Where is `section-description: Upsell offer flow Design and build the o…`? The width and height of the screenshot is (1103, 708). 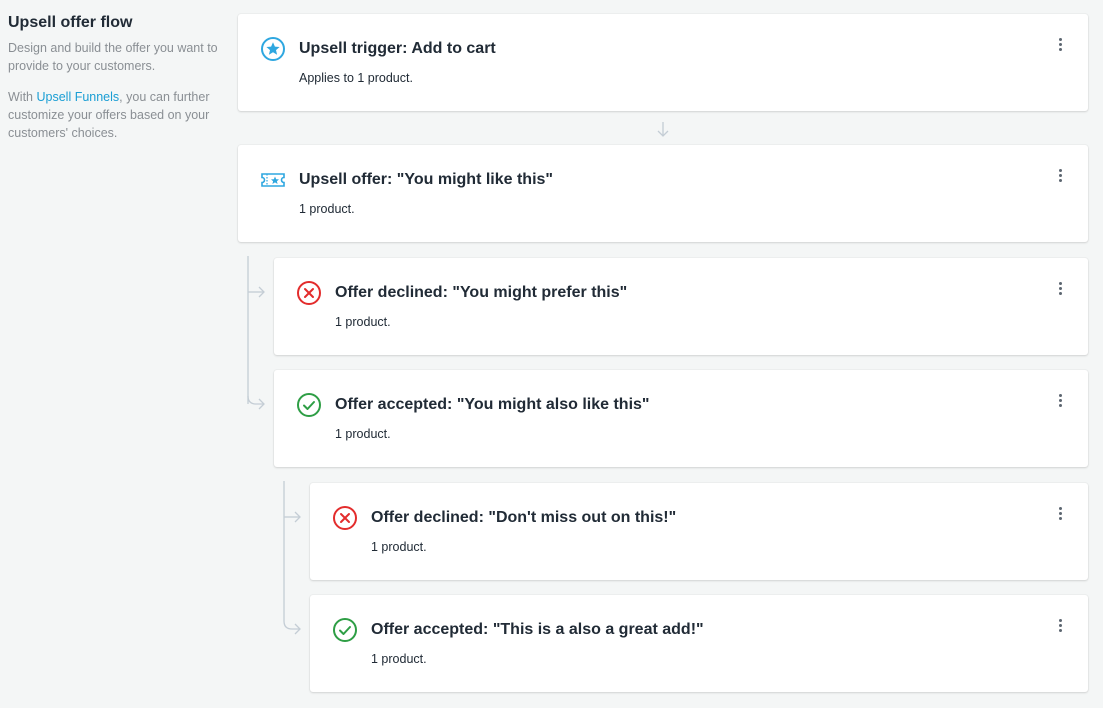 section-description: Upsell offer flow Design and build the o… is located at coordinates (119, 84).